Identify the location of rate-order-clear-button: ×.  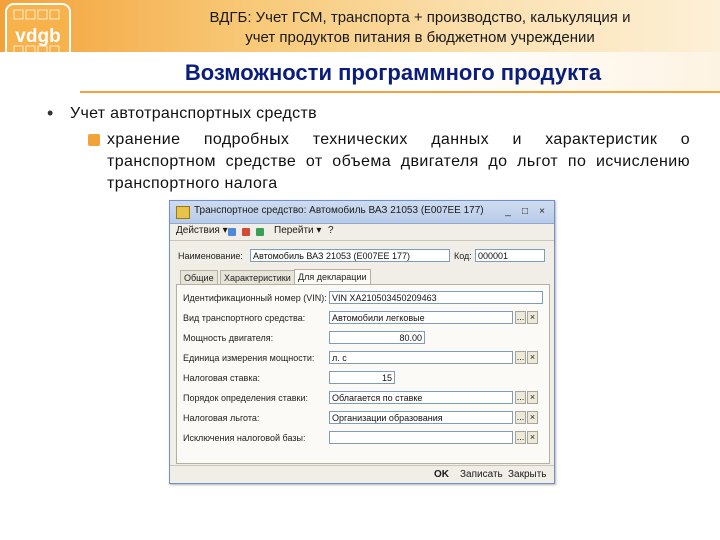
(532, 397).